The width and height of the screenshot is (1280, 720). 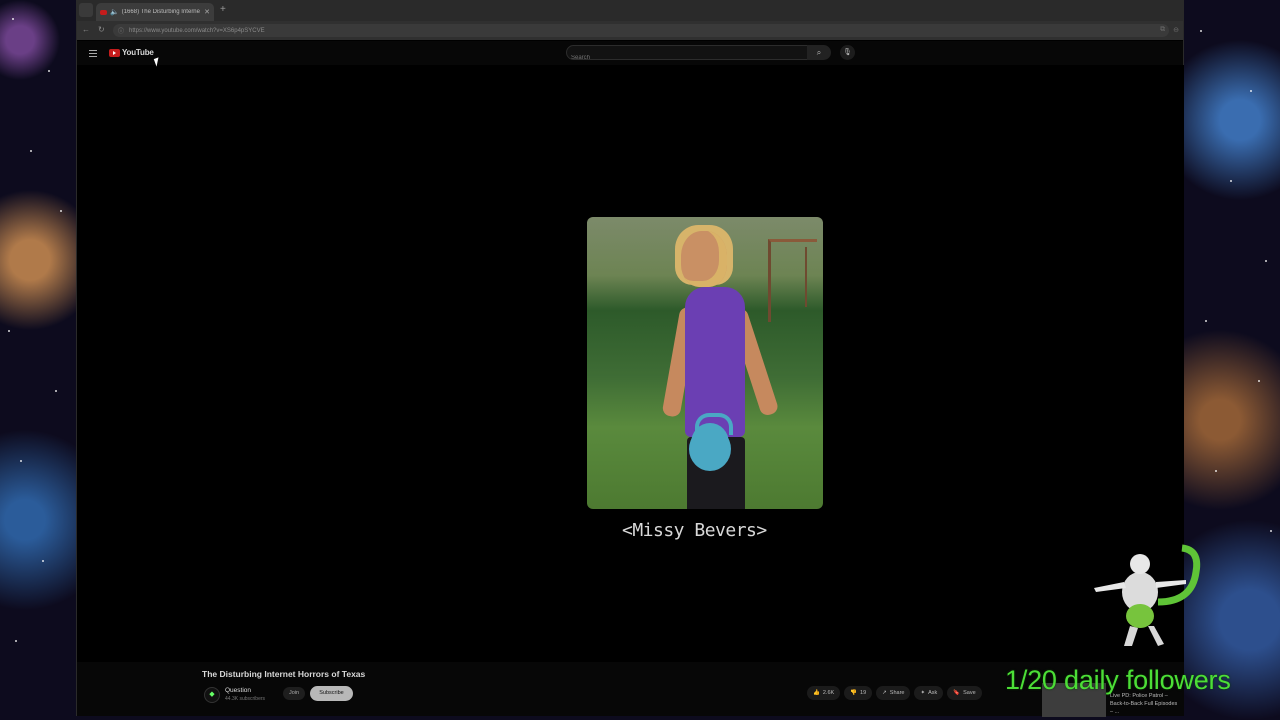 I want to click on save-button: 🔖 Save, so click(x=964, y=693).